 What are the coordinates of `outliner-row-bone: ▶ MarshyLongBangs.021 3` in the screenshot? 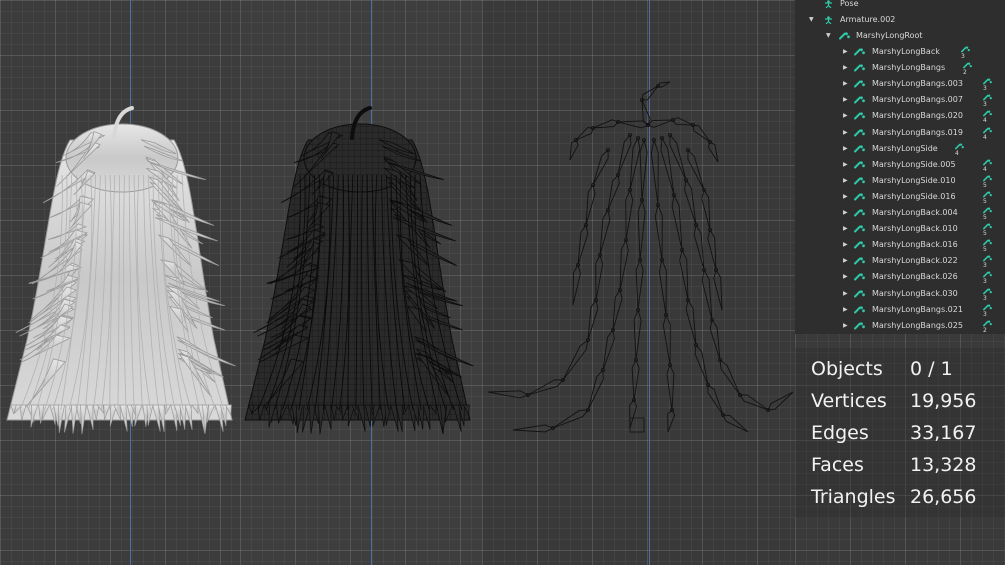 It's located at (900, 310).